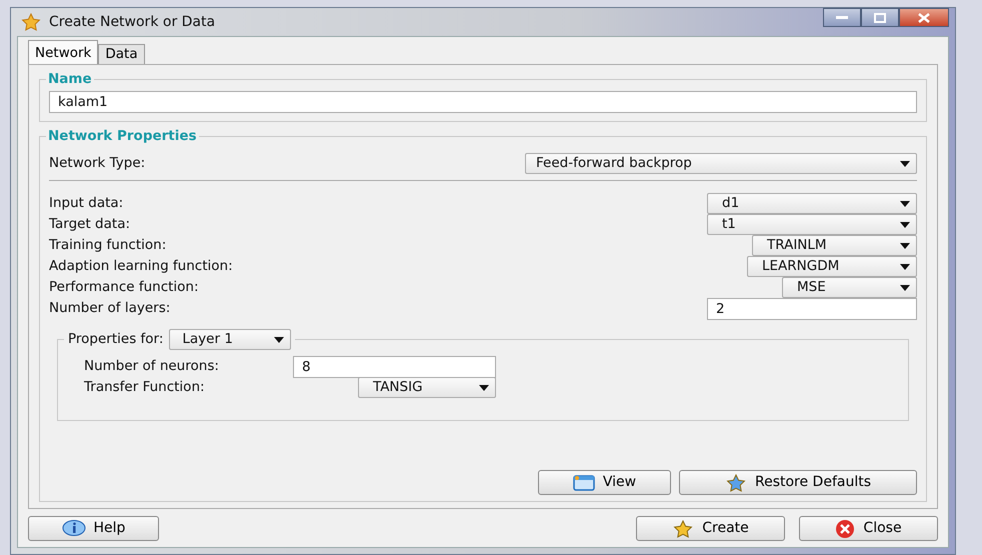  Describe the element at coordinates (394, 367) in the screenshot. I see `input-field: 8` at that location.